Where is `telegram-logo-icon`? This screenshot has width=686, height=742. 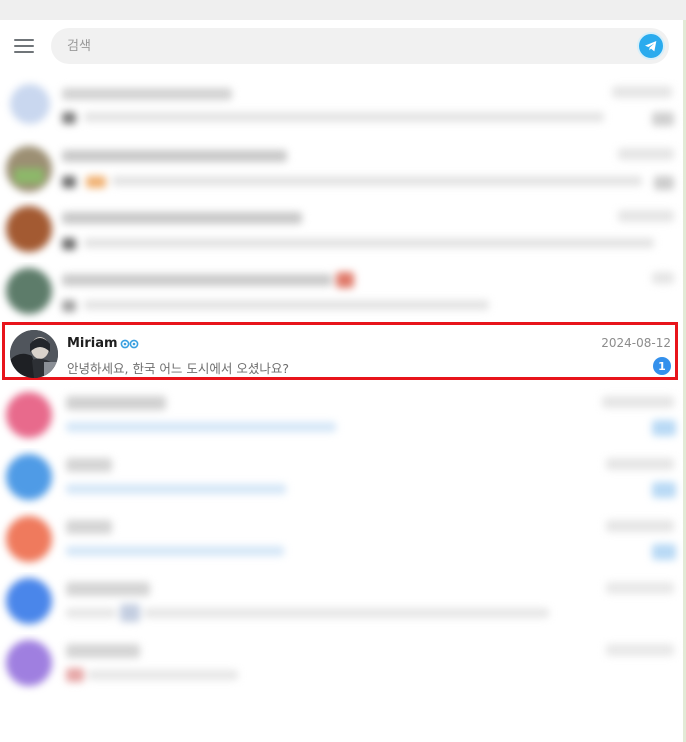 telegram-logo-icon is located at coordinates (651, 46).